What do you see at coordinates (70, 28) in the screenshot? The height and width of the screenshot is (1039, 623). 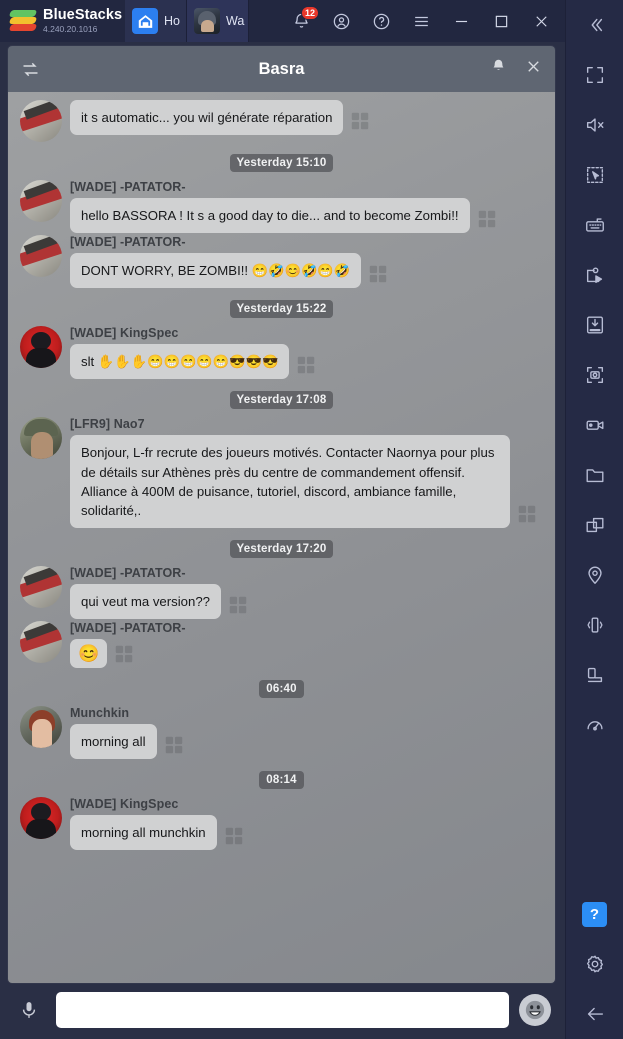 I see `version-label: 4.240.20.1016` at bounding box center [70, 28].